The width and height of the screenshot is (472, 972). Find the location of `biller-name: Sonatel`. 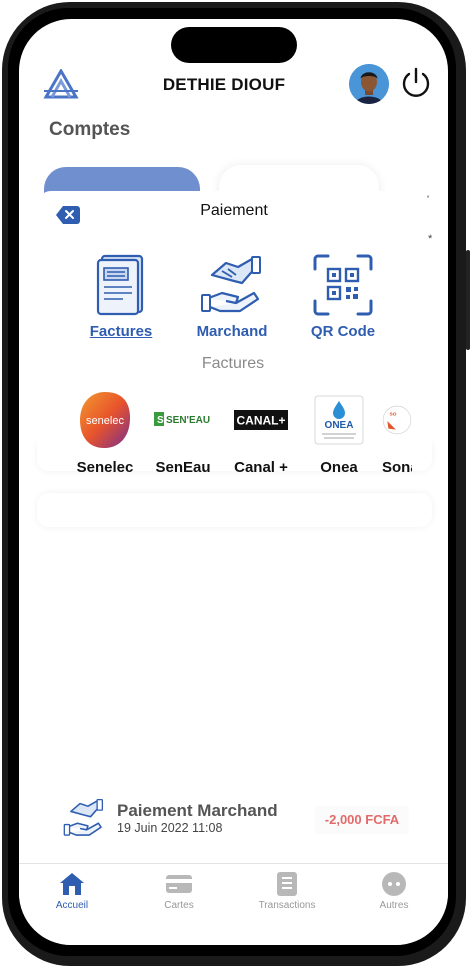

biller-name: Sonatel is located at coordinates (397, 467).